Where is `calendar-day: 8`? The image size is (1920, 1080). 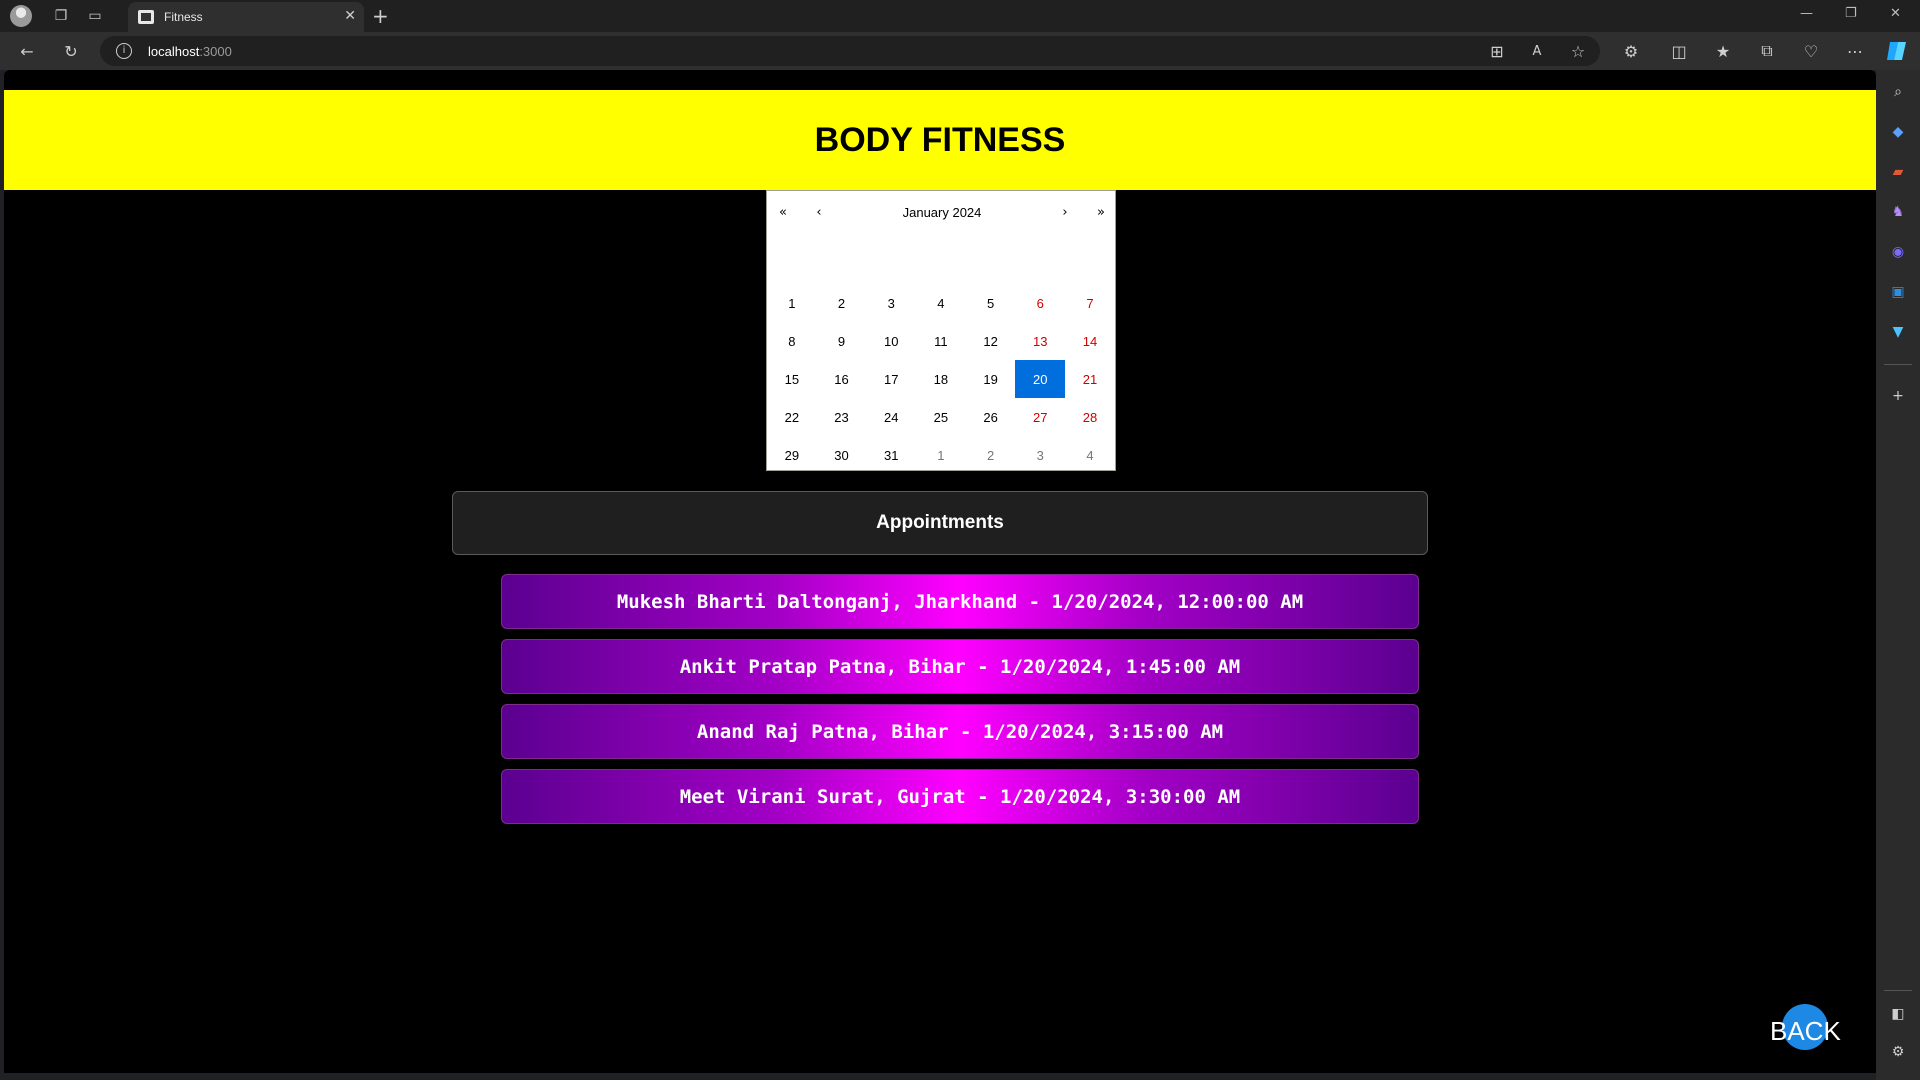 calendar-day: 8 is located at coordinates (792, 341).